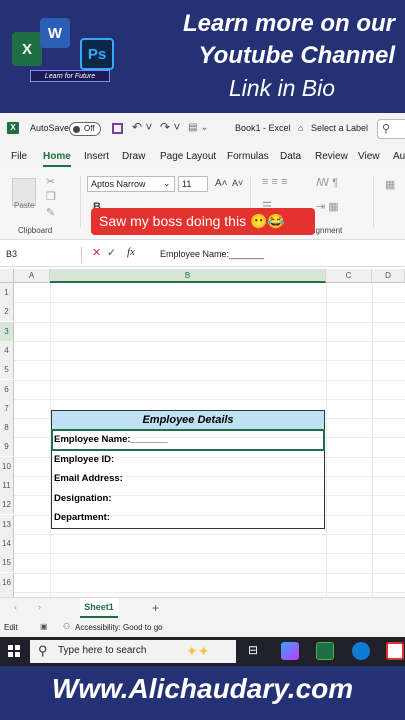 This screenshot has width=405, height=720. I want to click on tab-view: View, so click(369, 156).